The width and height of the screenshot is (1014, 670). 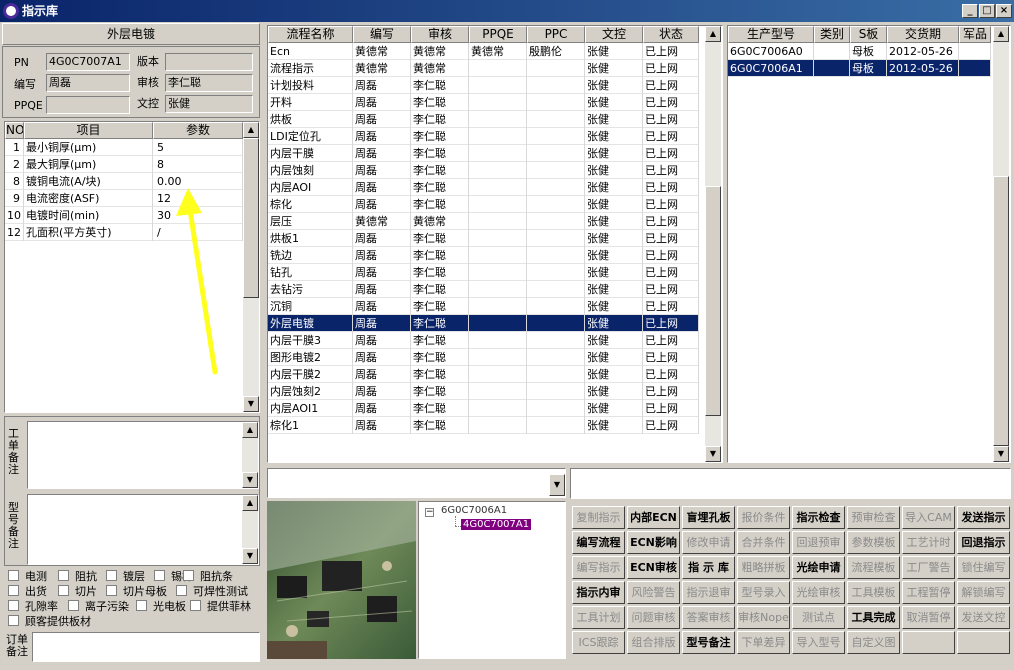 What do you see at coordinates (1004, 11) in the screenshot?
I see `close-button: ×` at bounding box center [1004, 11].